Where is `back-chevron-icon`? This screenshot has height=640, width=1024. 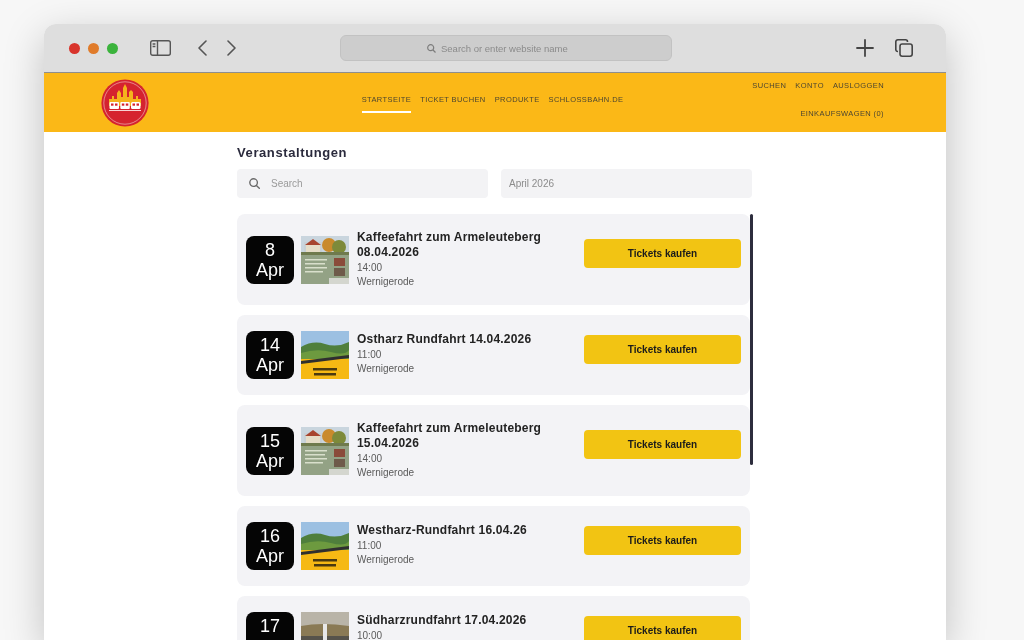 back-chevron-icon is located at coordinates (202, 48).